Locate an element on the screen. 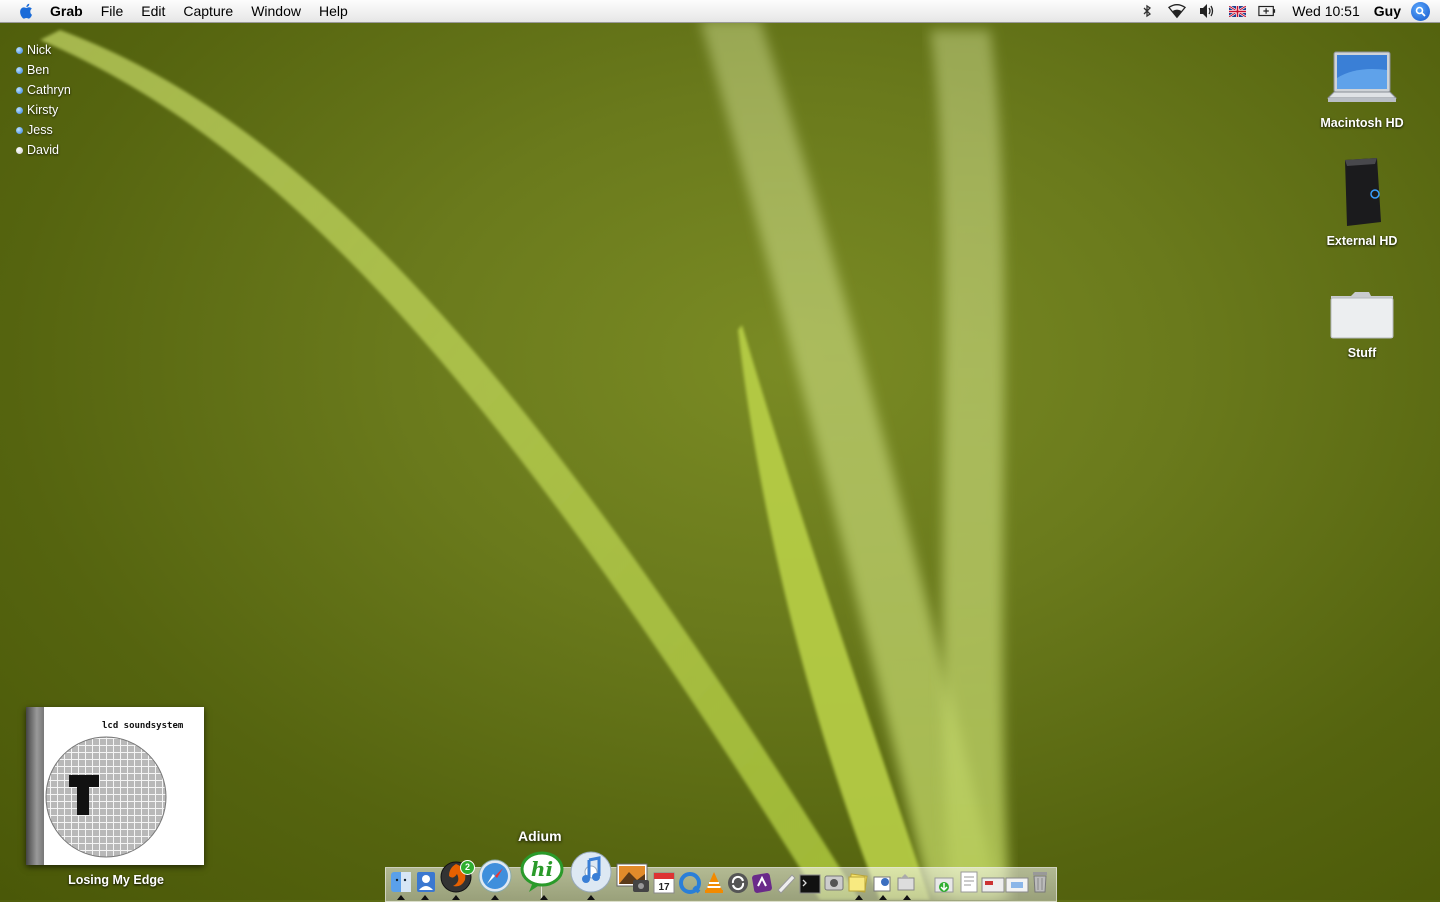  itunes-icon is located at coordinates (591, 872).